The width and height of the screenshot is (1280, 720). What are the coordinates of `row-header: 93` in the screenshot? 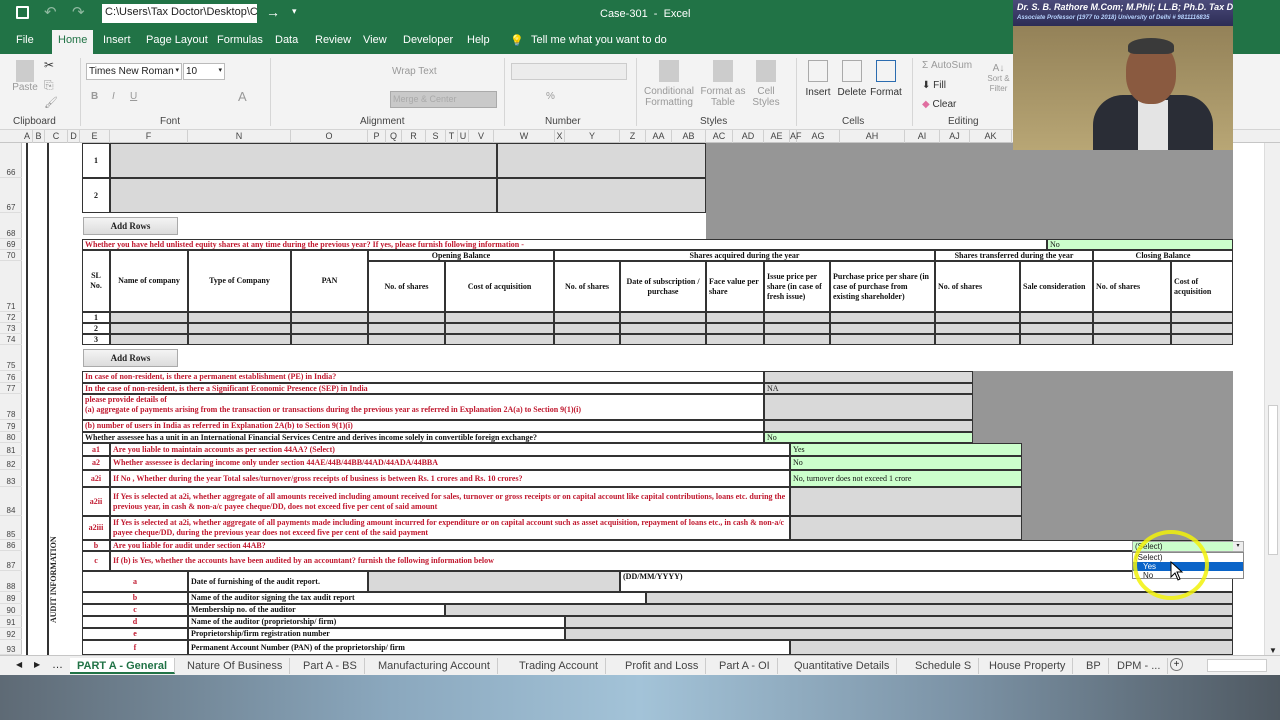 It's located at (11, 647).